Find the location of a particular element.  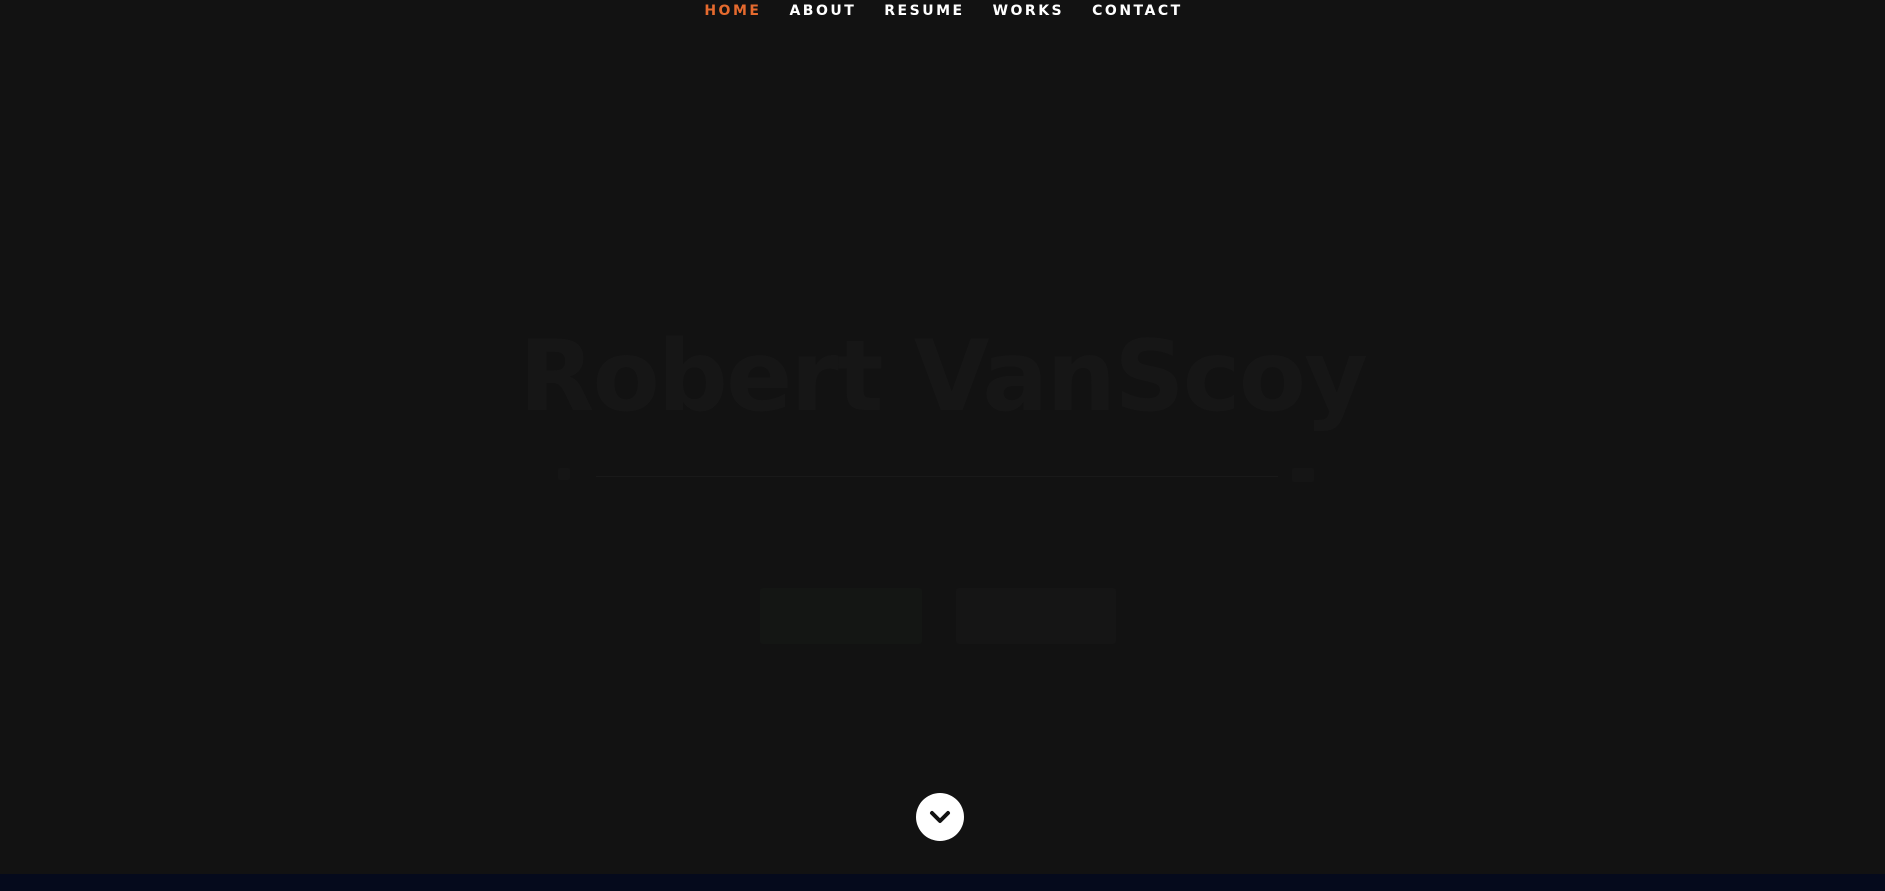

hero-social-icon-left is located at coordinates (564, 474).